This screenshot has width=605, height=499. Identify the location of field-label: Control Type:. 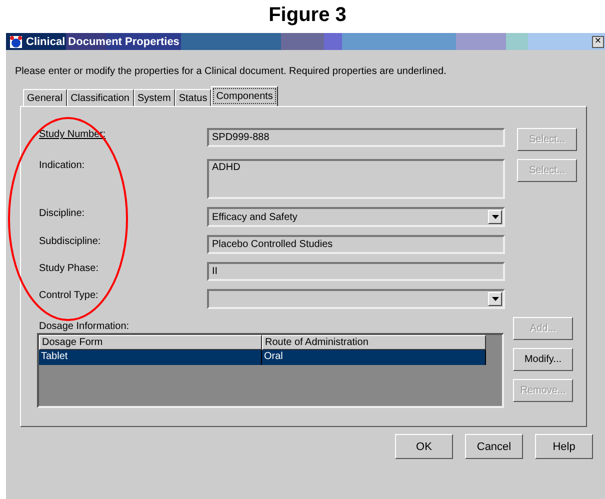
(69, 295).